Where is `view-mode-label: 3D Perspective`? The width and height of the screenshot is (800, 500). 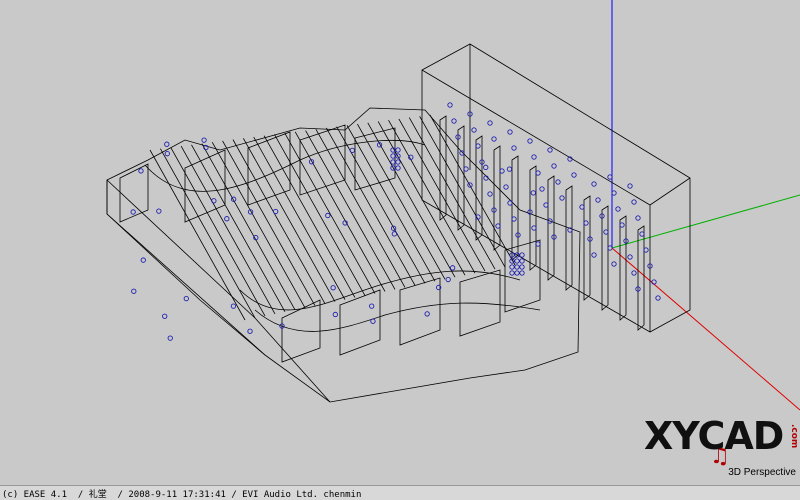 view-mode-label: 3D Perspective is located at coordinates (762, 472).